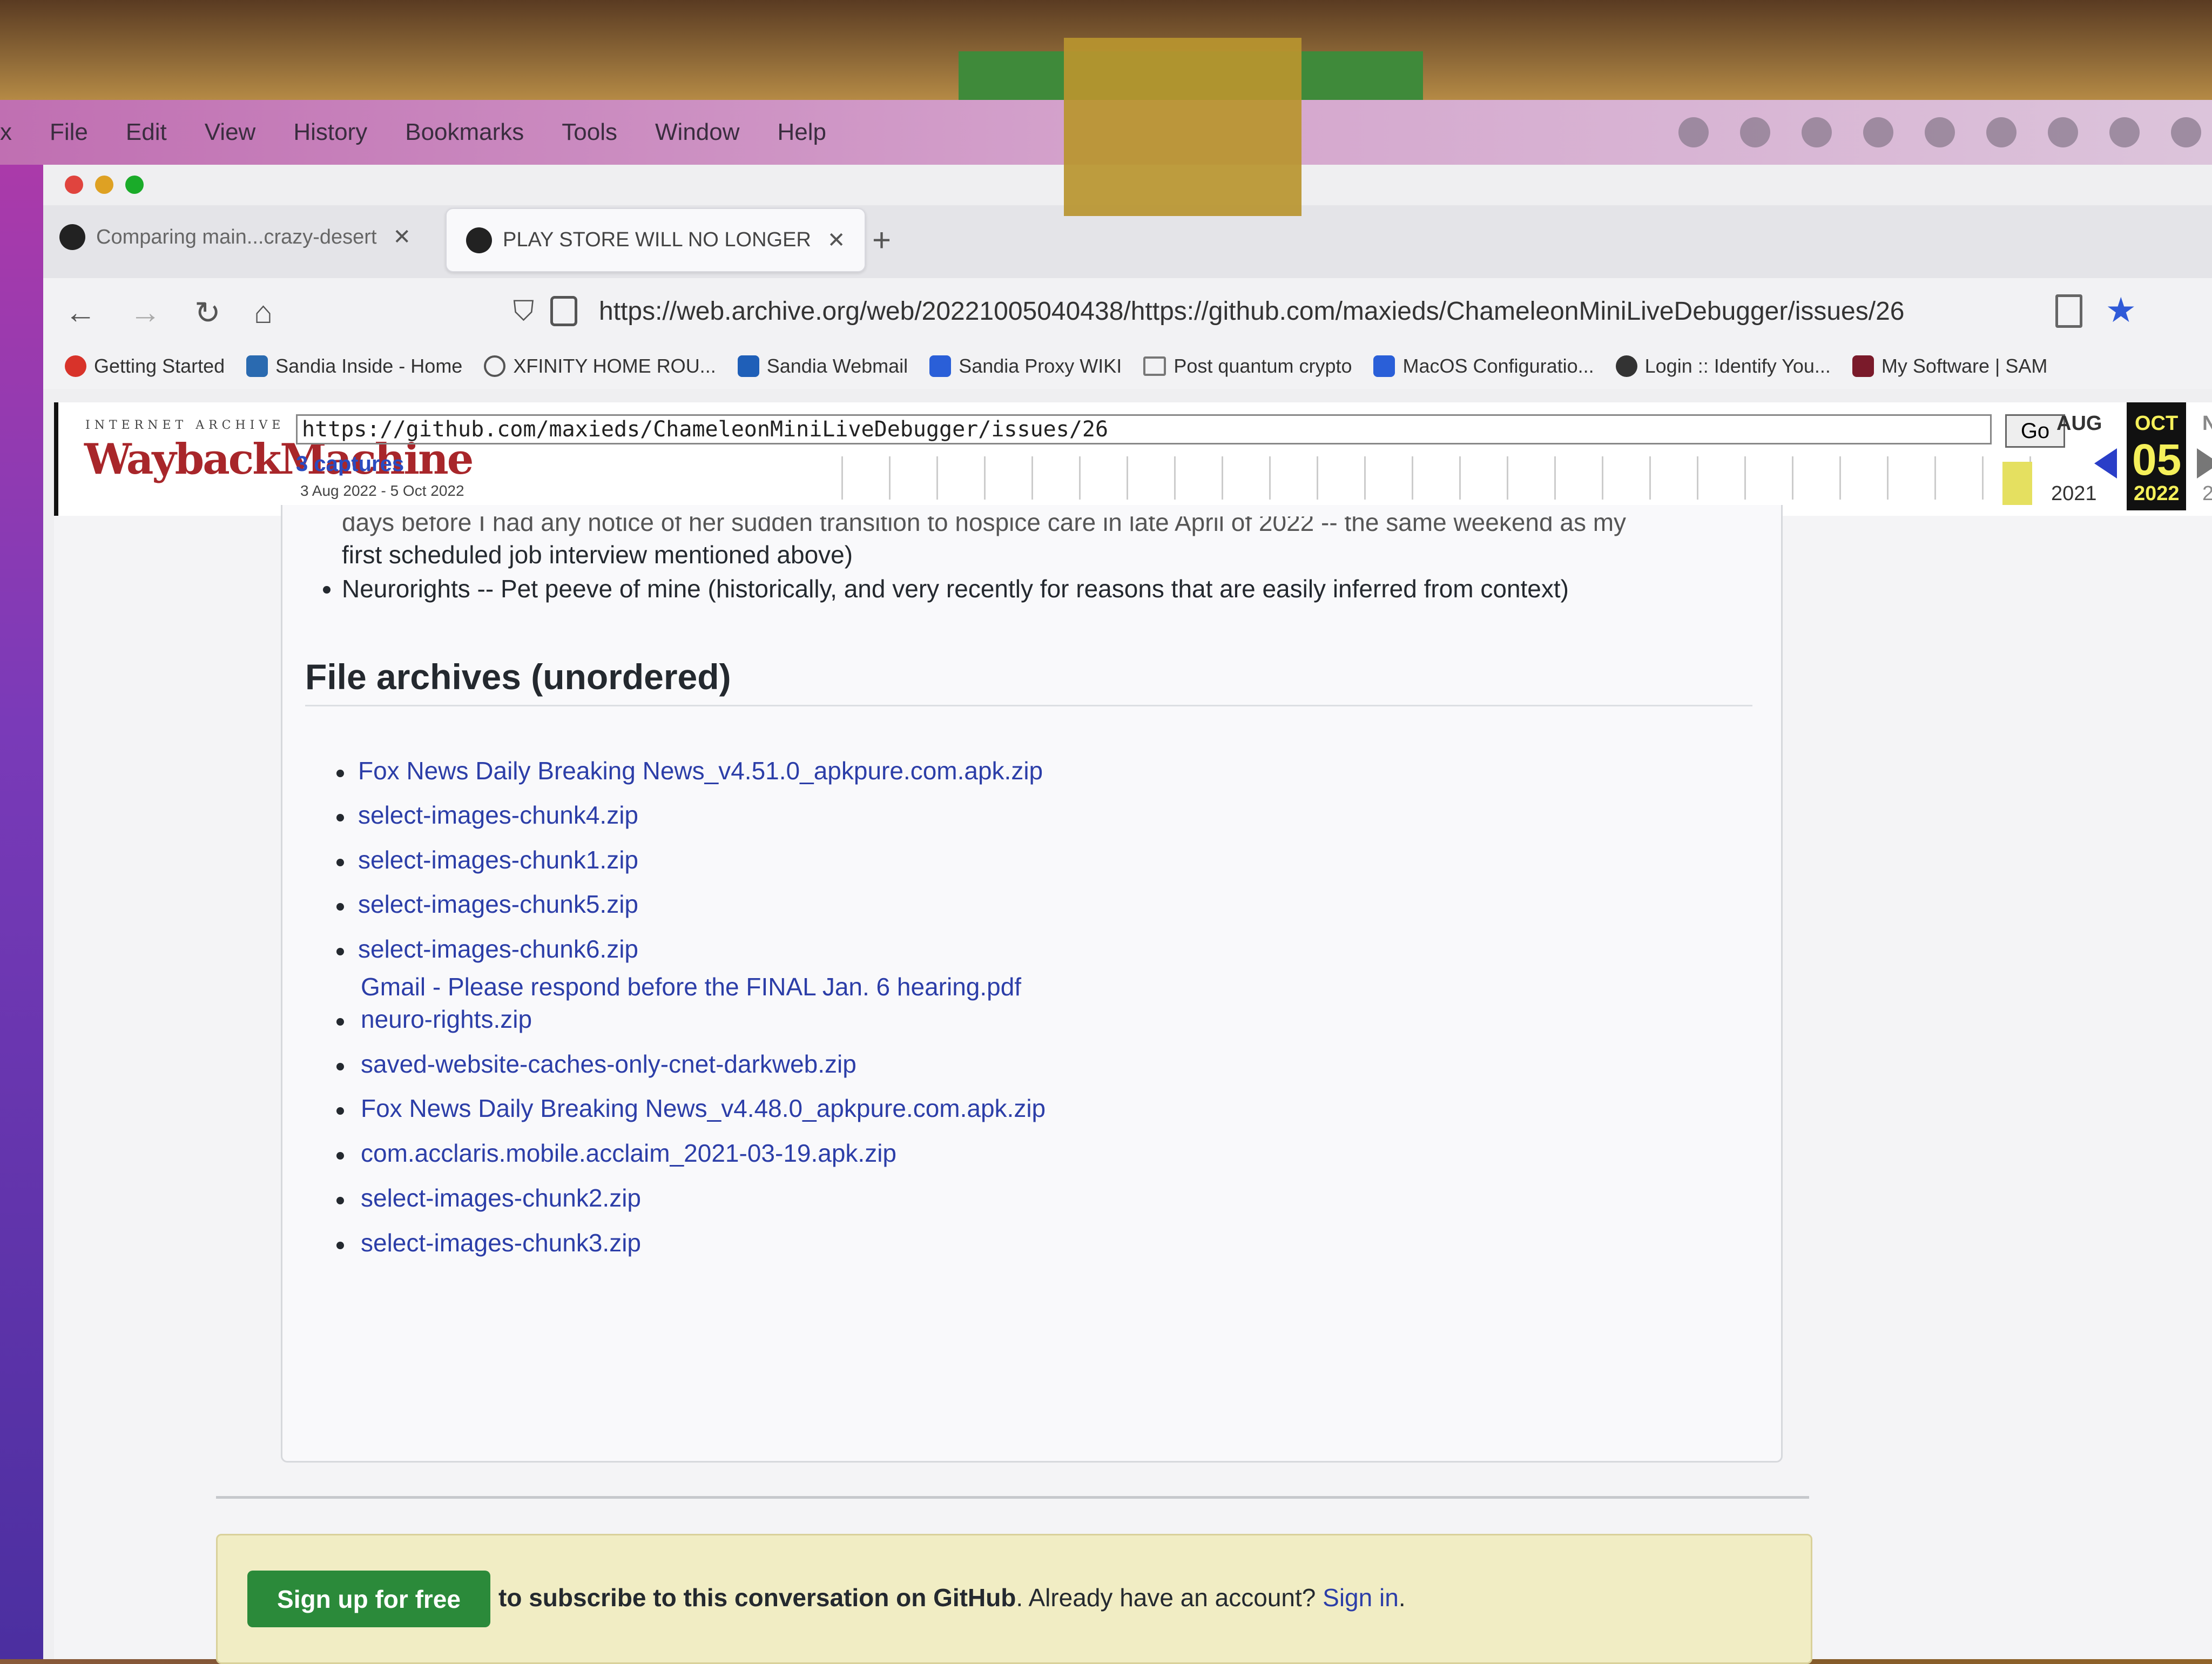 Image resolution: width=2212 pixels, height=1664 pixels. What do you see at coordinates (2207, 423) in the screenshot?
I see `next-month: NC` at bounding box center [2207, 423].